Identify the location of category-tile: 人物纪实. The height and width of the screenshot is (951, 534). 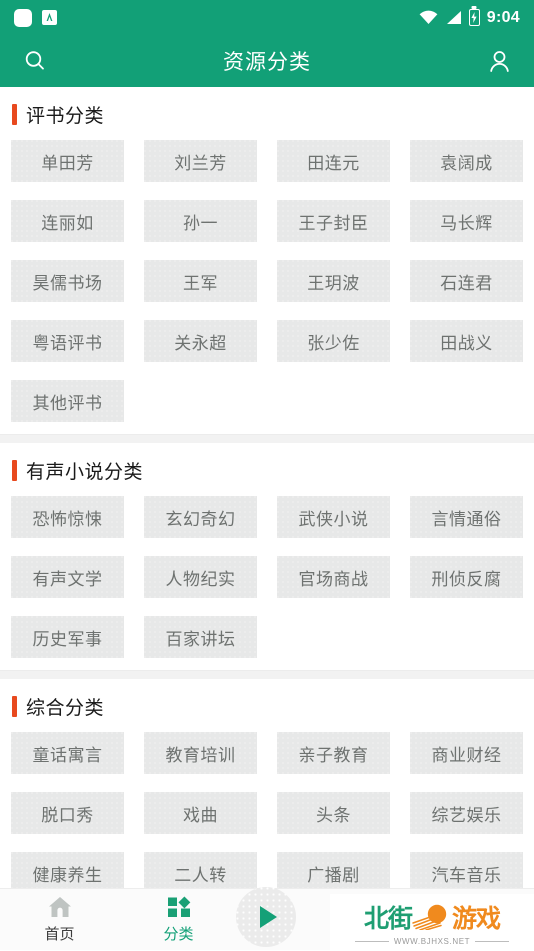
(200, 577).